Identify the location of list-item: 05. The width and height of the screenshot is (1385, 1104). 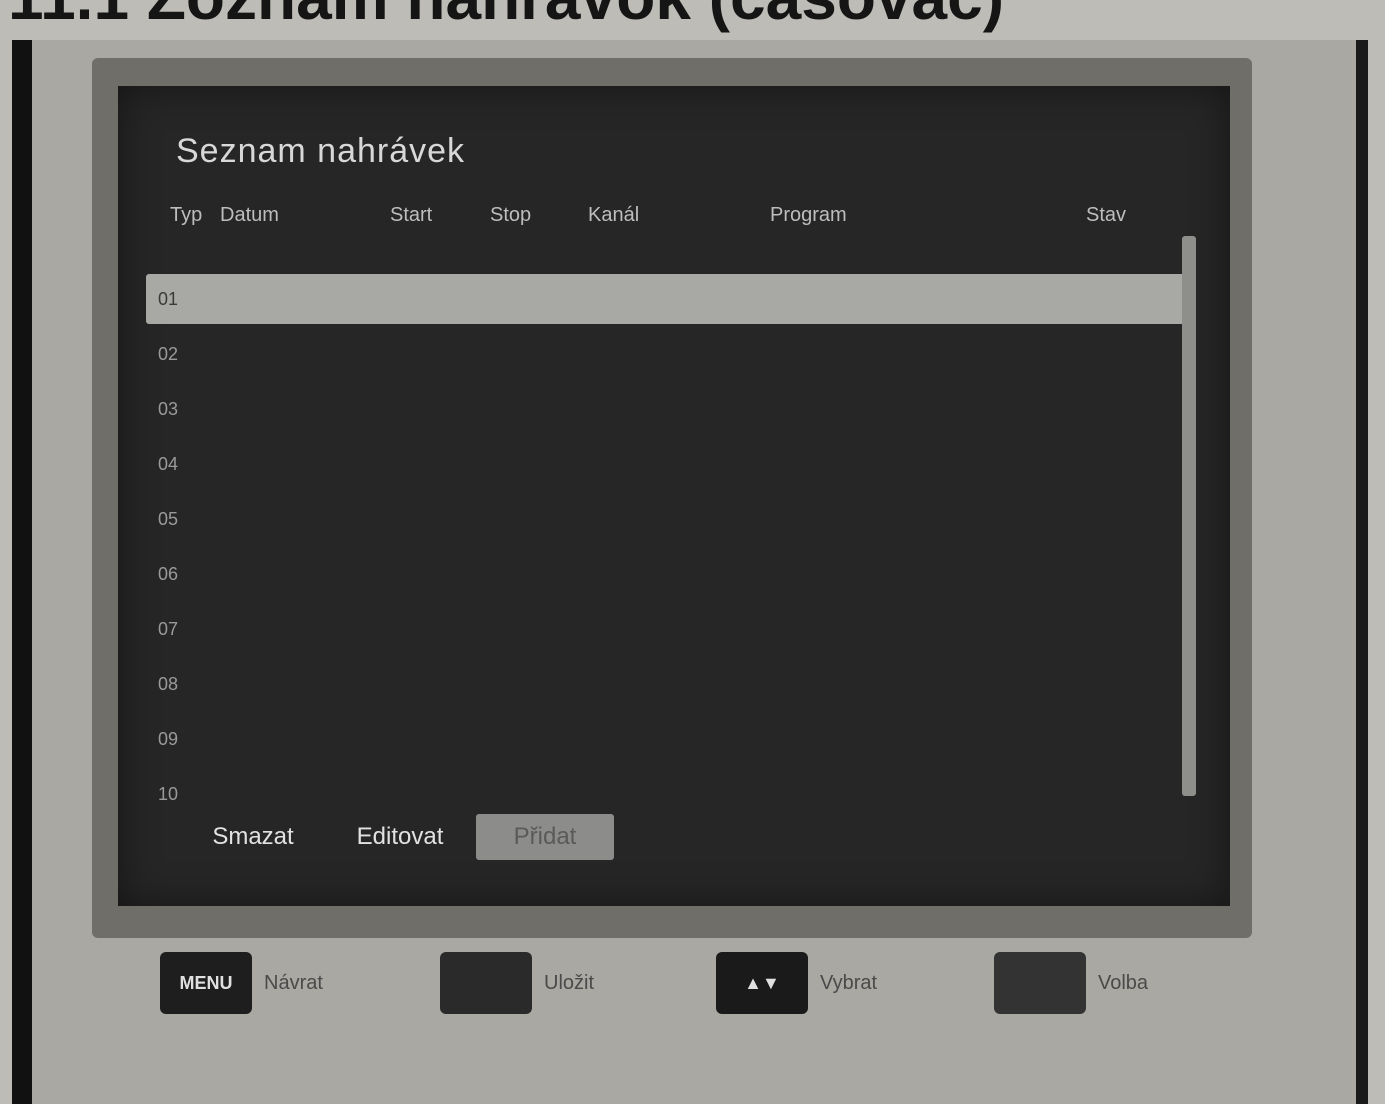
(666, 519).